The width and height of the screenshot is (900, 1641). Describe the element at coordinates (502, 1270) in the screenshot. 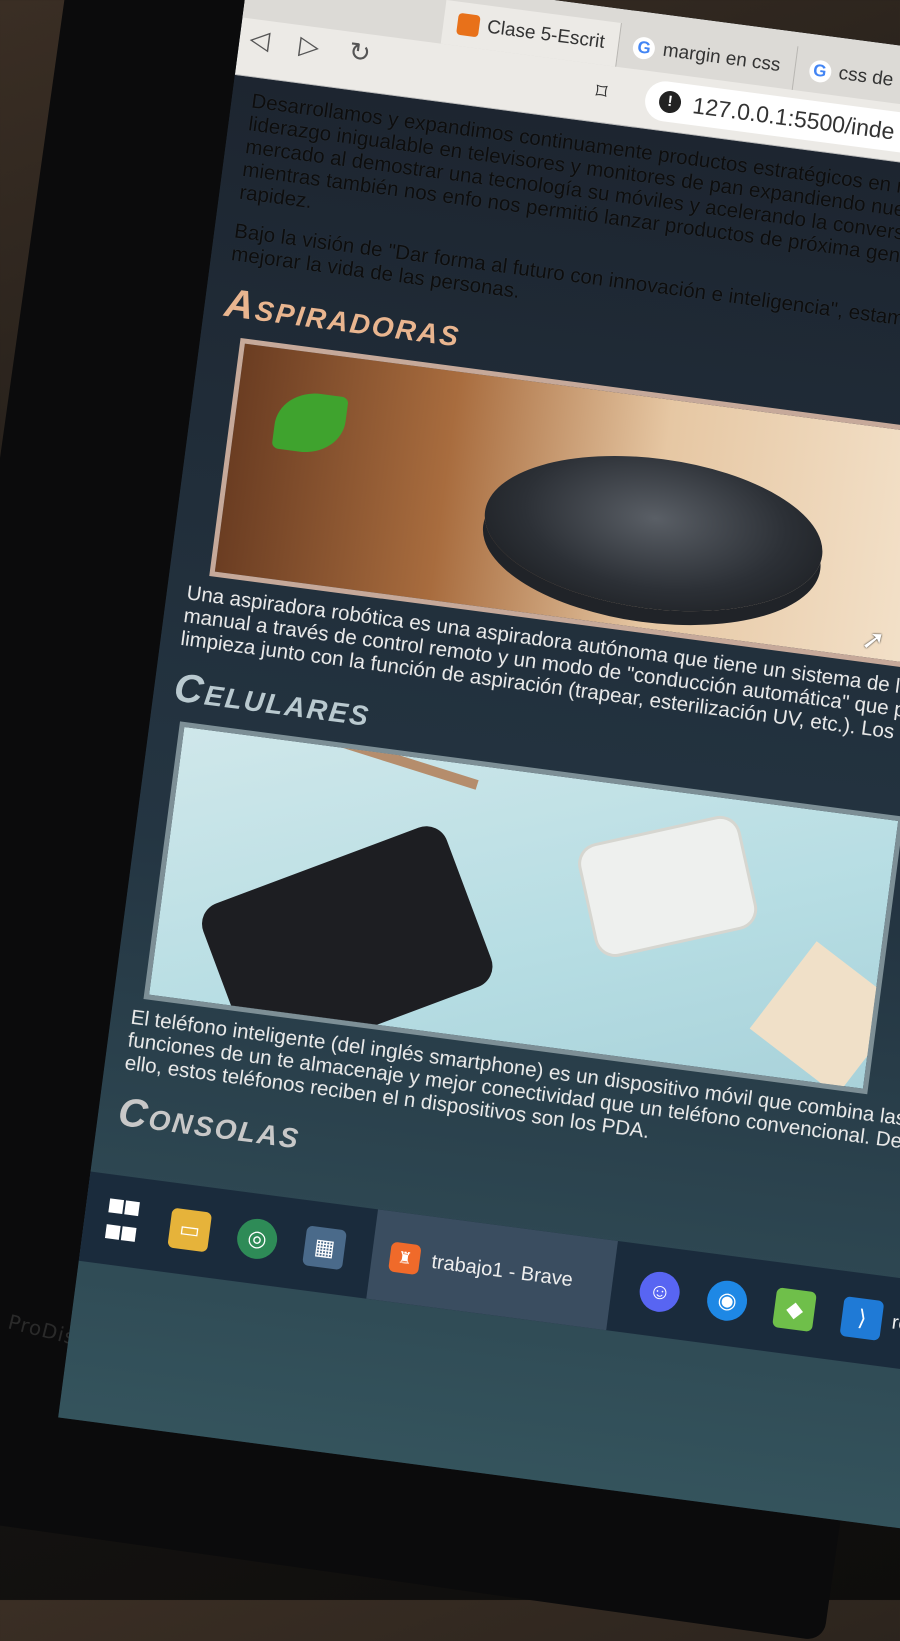

I see `taskbar-app-label: trabajo1 - Brave` at that location.